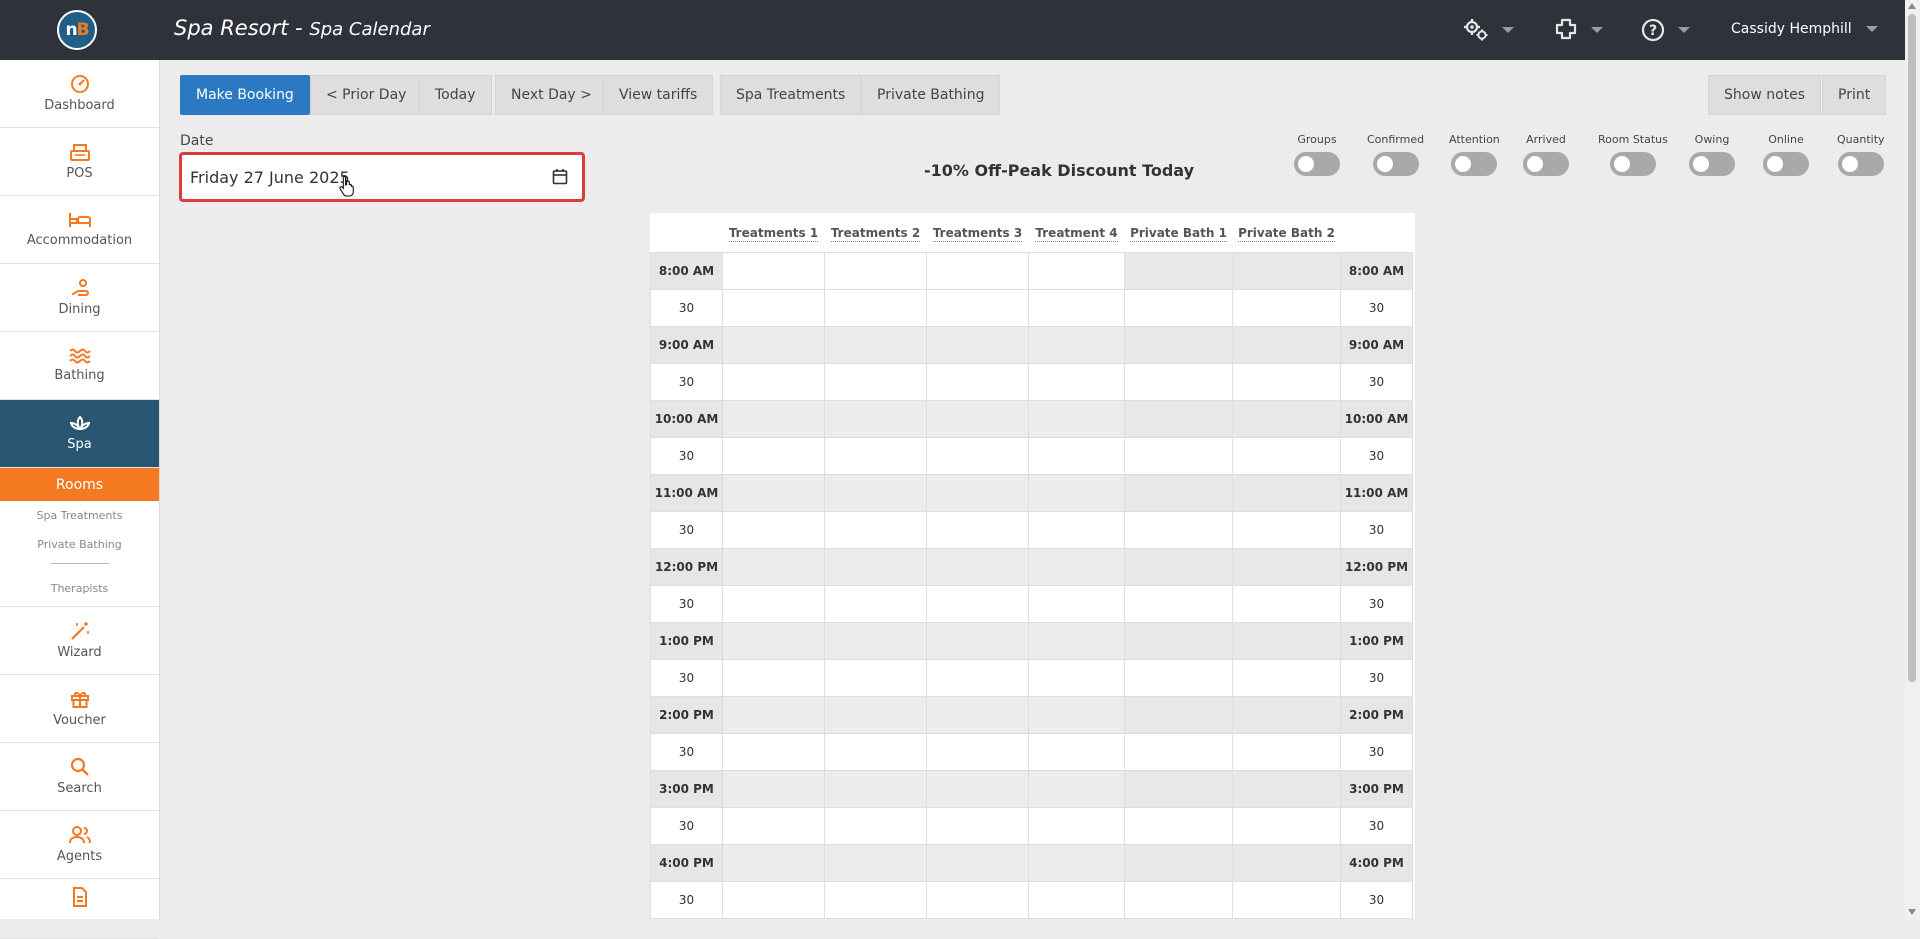 The width and height of the screenshot is (1920, 939). Describe the element at coordinates (1286, 233) in the screenshot. I see `column-header: Private Bath 2` at that location.